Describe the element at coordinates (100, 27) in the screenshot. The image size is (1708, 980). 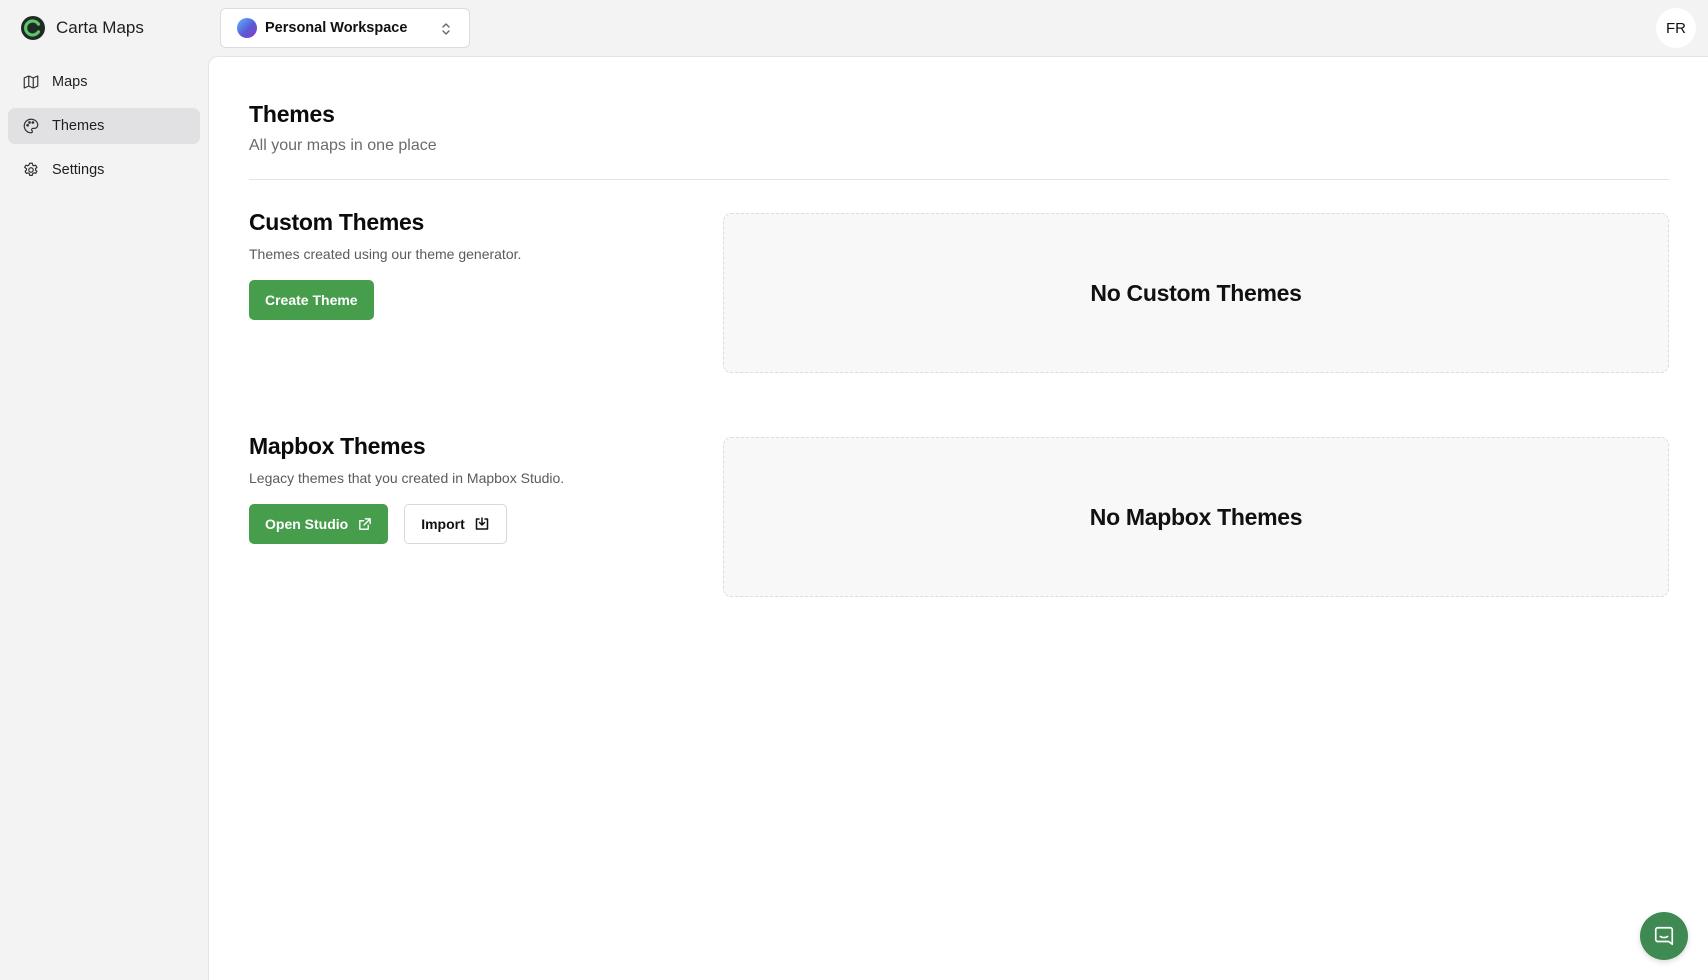
I see `app-name: Carta Maps` at that location.